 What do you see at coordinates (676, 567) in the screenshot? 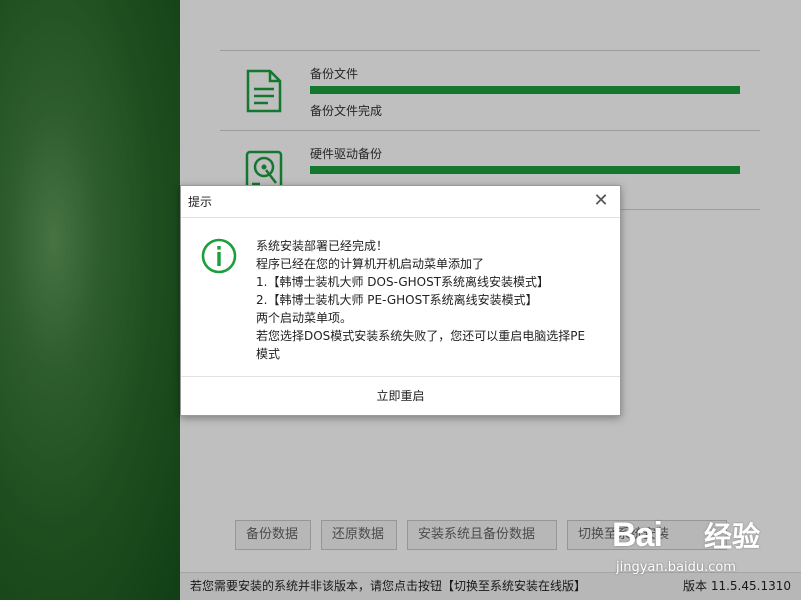
I see `watermark-url: jingyan.baidu.com` at bounding box center [676, 567].